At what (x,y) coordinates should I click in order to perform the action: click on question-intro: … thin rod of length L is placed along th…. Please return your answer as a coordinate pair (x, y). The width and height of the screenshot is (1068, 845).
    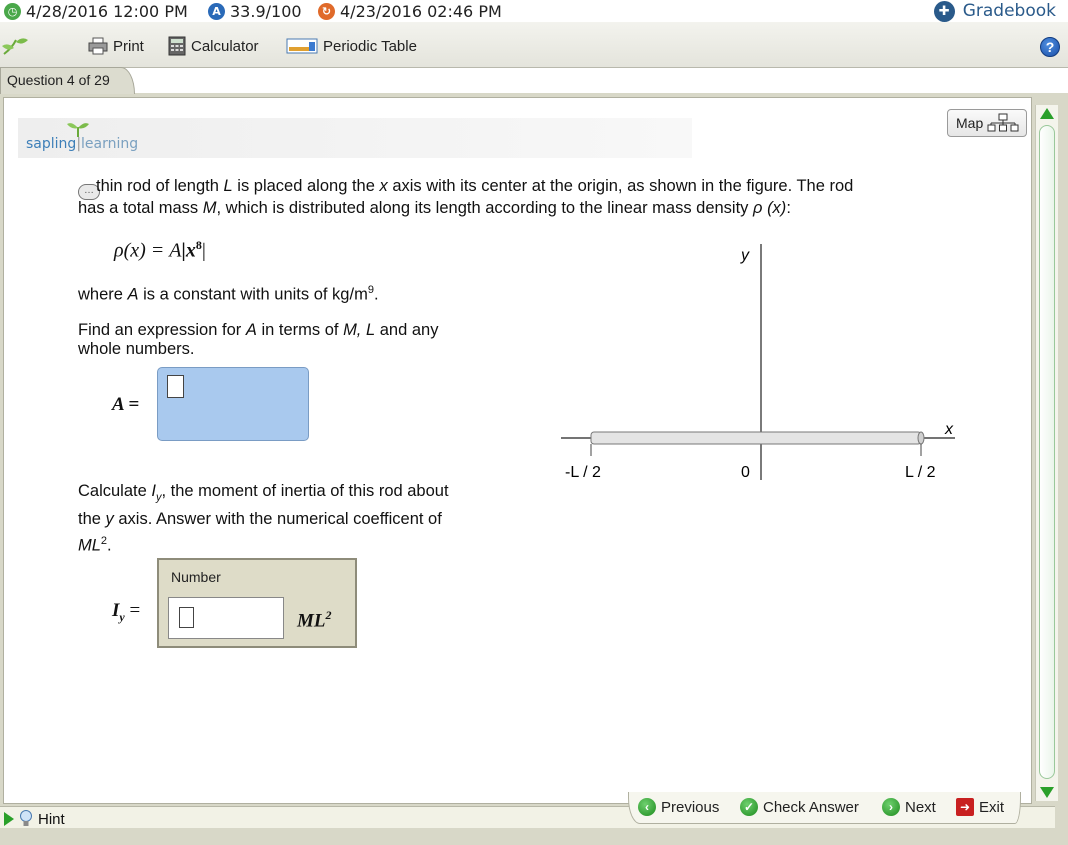
    Looking at the image, I should click on (528, 197).